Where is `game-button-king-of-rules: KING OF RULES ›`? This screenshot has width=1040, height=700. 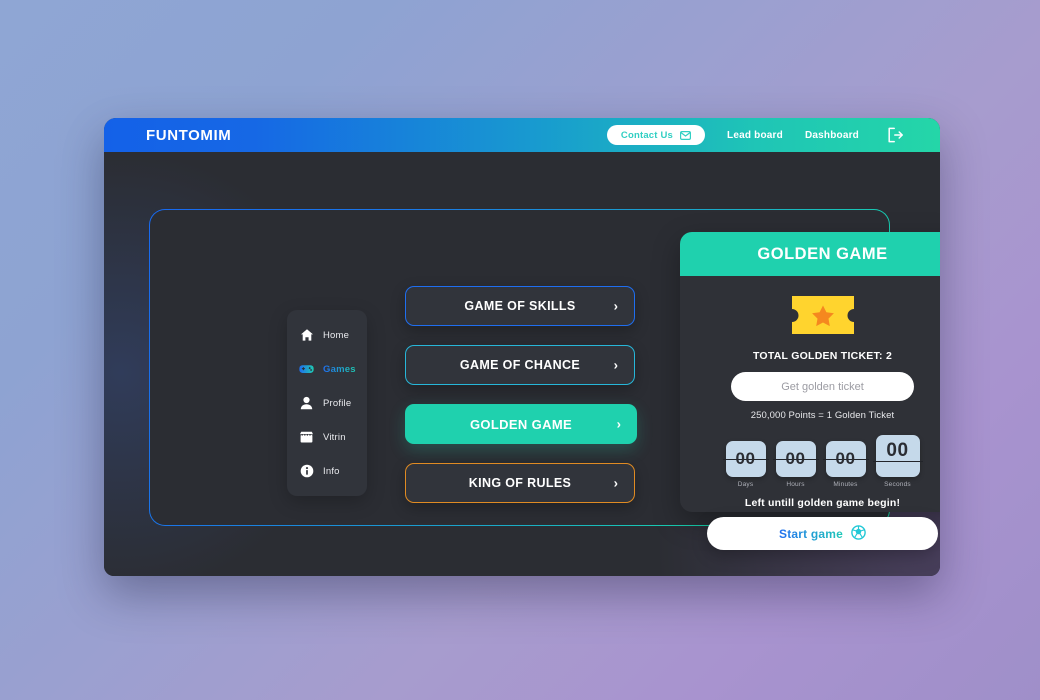 game-button-king-of-rules: KING OF RULES › is located at coordinates (520, 483).